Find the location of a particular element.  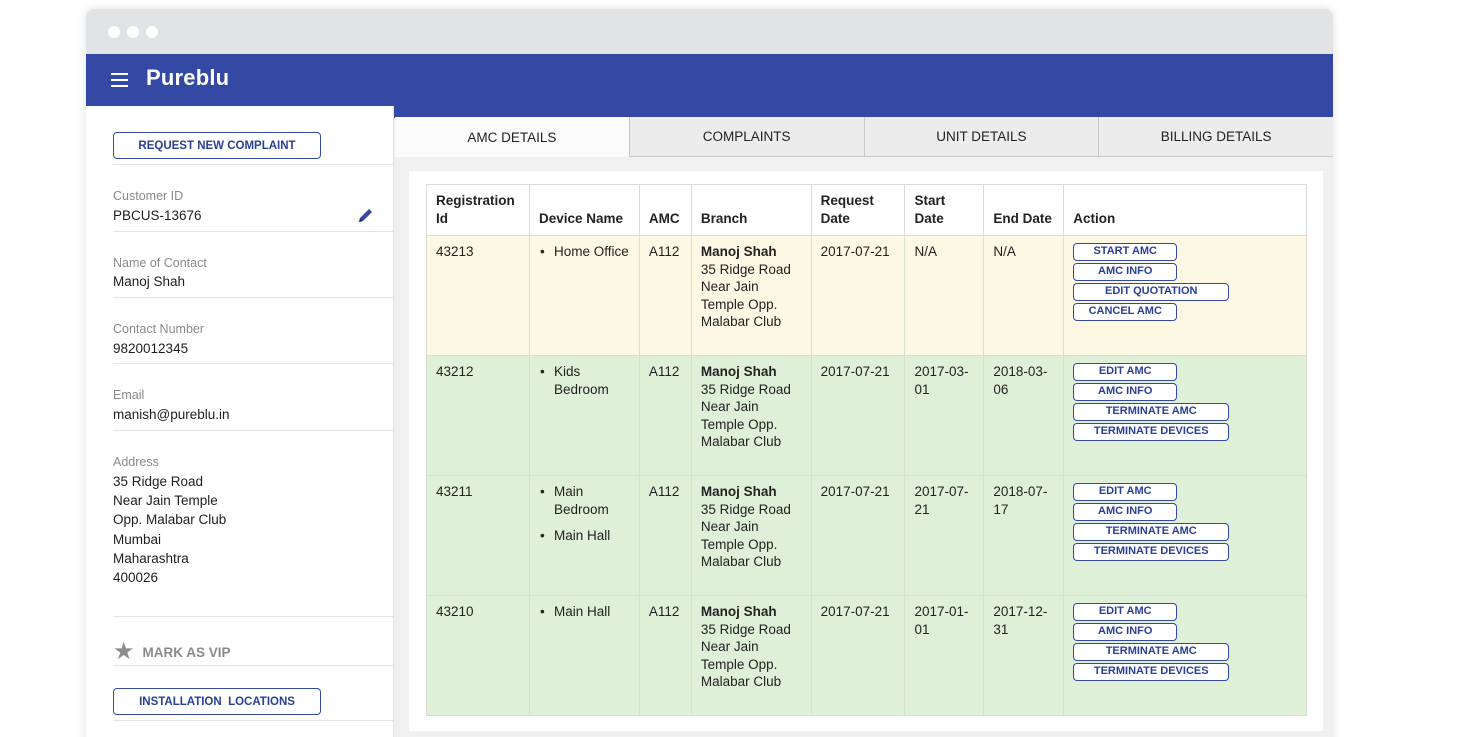

tab-amc-details: AMC DETAILS is located at coordinates (512, 137).